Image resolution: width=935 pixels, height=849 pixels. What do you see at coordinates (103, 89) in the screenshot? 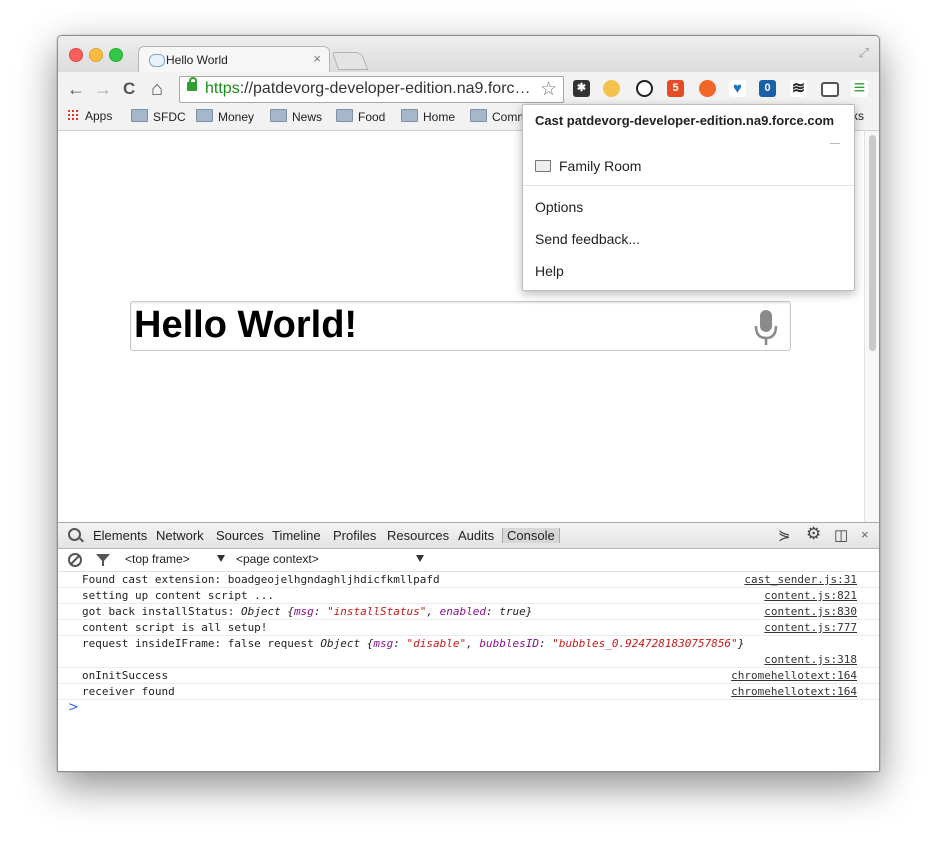
I see `forward-button: →` at bounding box center [103, 89].